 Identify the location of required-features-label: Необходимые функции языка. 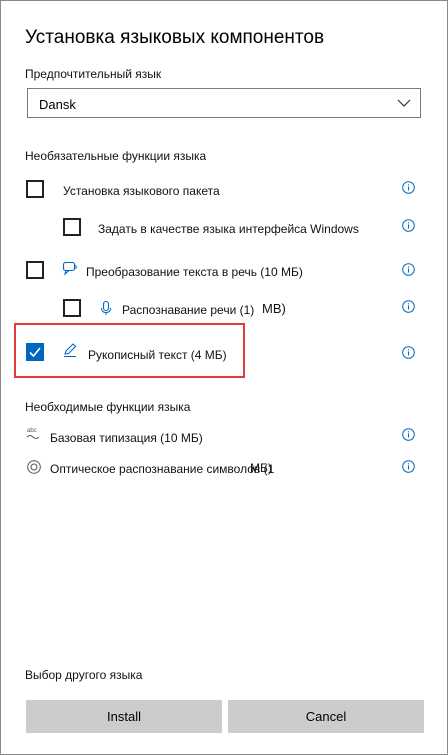
(108, 407).